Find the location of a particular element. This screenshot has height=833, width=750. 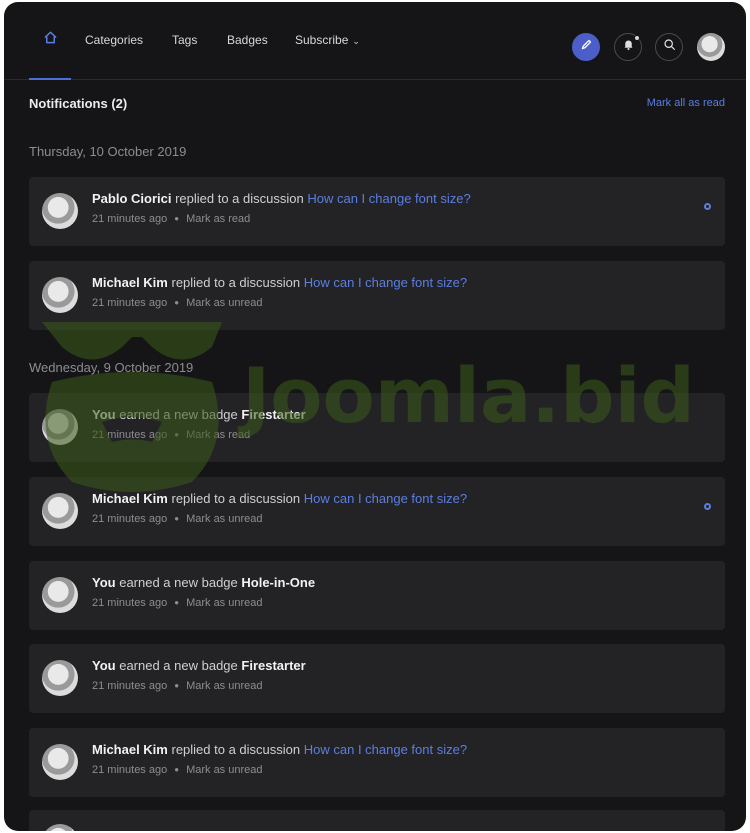

notifications-button is located at coordinates (628, 47).